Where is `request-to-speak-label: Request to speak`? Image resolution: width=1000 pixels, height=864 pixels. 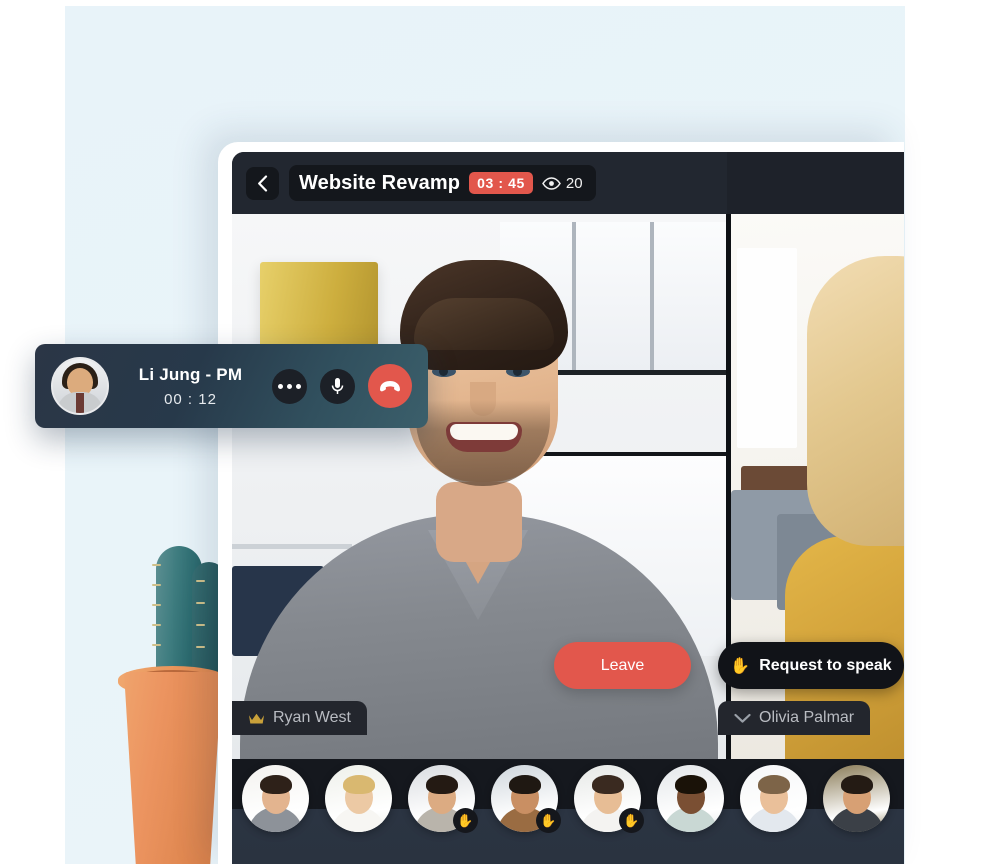 request-to-speak-label: Request to speak is located at coordinates (825, 665).